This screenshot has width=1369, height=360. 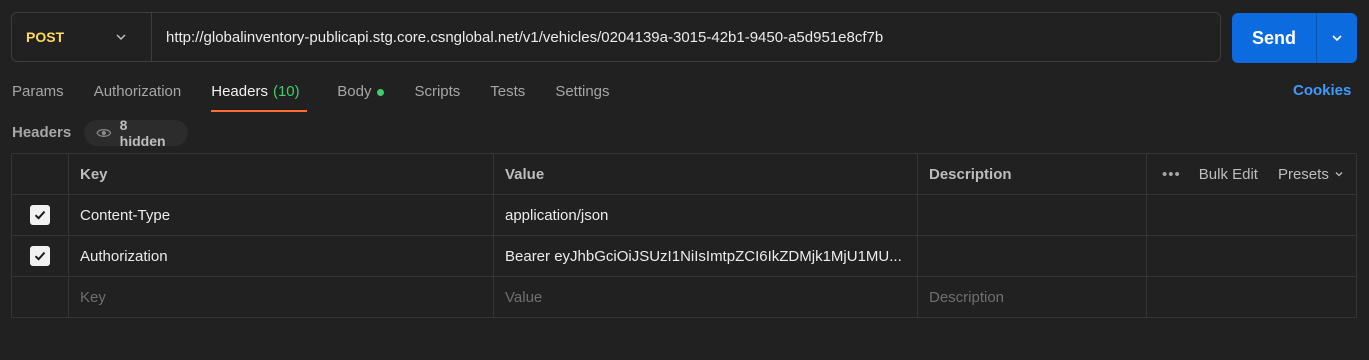 I want to click on tab-headers: Headers (10), so click(x=259, y=97).